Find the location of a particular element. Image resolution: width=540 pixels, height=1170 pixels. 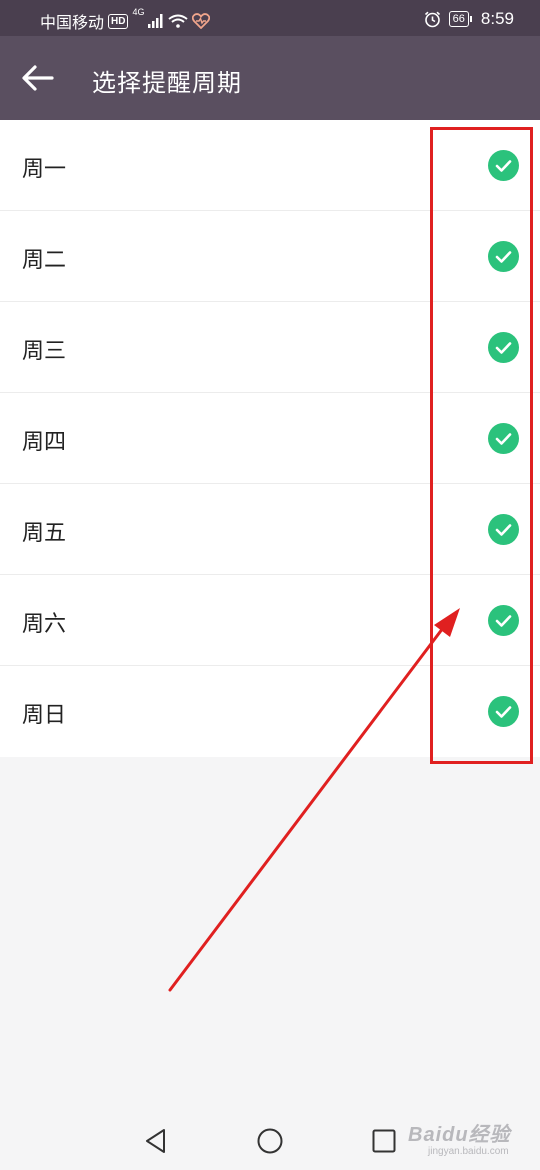

baidu-jingyan-watermark: Baidu经验 jingyan.baidu.com is located at coordinates (468, 1138).